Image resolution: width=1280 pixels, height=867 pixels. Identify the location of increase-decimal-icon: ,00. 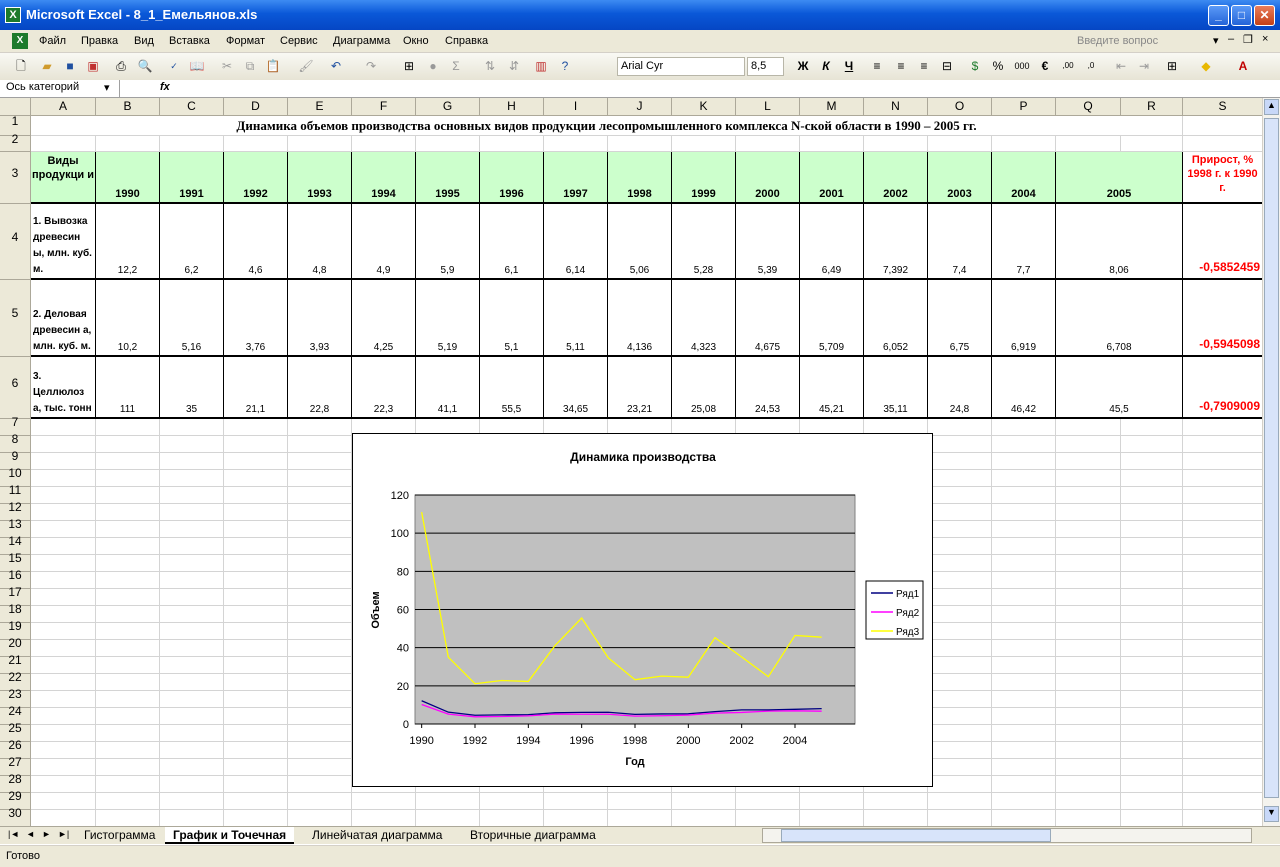
(1068, 66).